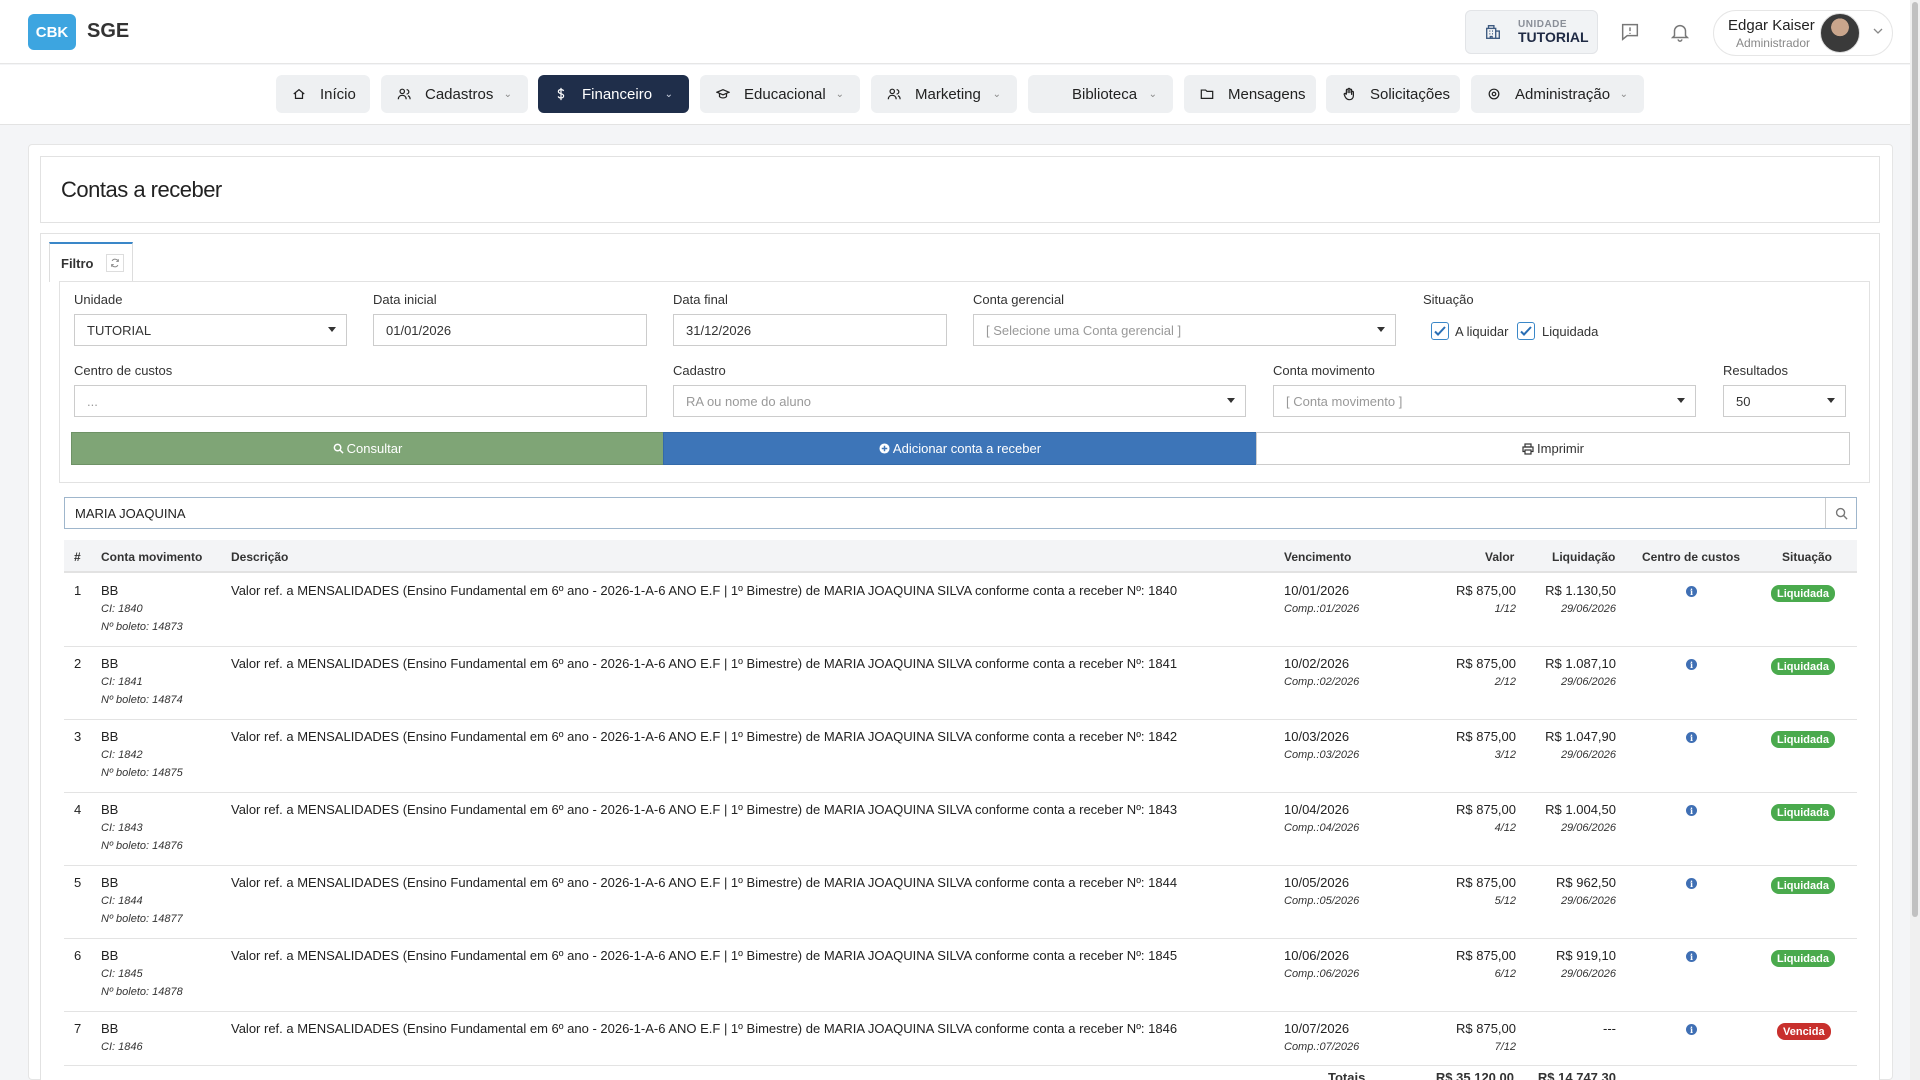  I want to click on row-boleto: Nº boleto: 14878, so click(142, 992).